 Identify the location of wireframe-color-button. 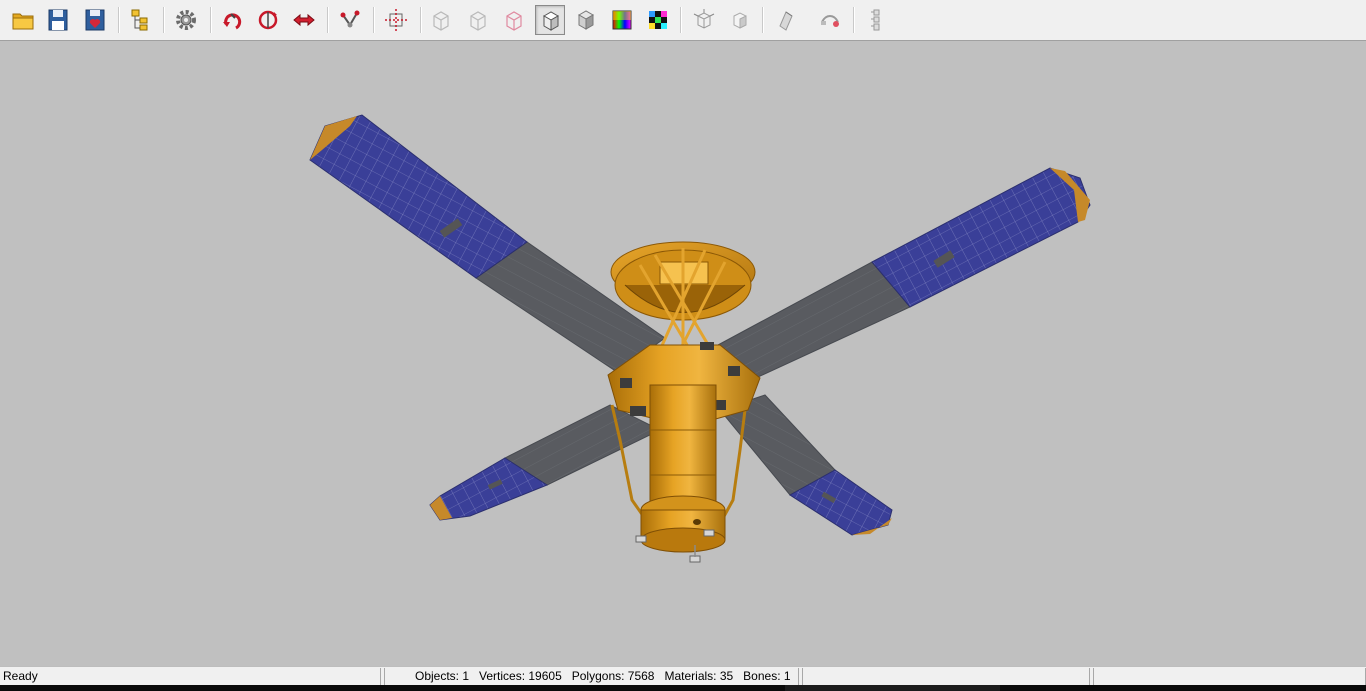
(514, 20).